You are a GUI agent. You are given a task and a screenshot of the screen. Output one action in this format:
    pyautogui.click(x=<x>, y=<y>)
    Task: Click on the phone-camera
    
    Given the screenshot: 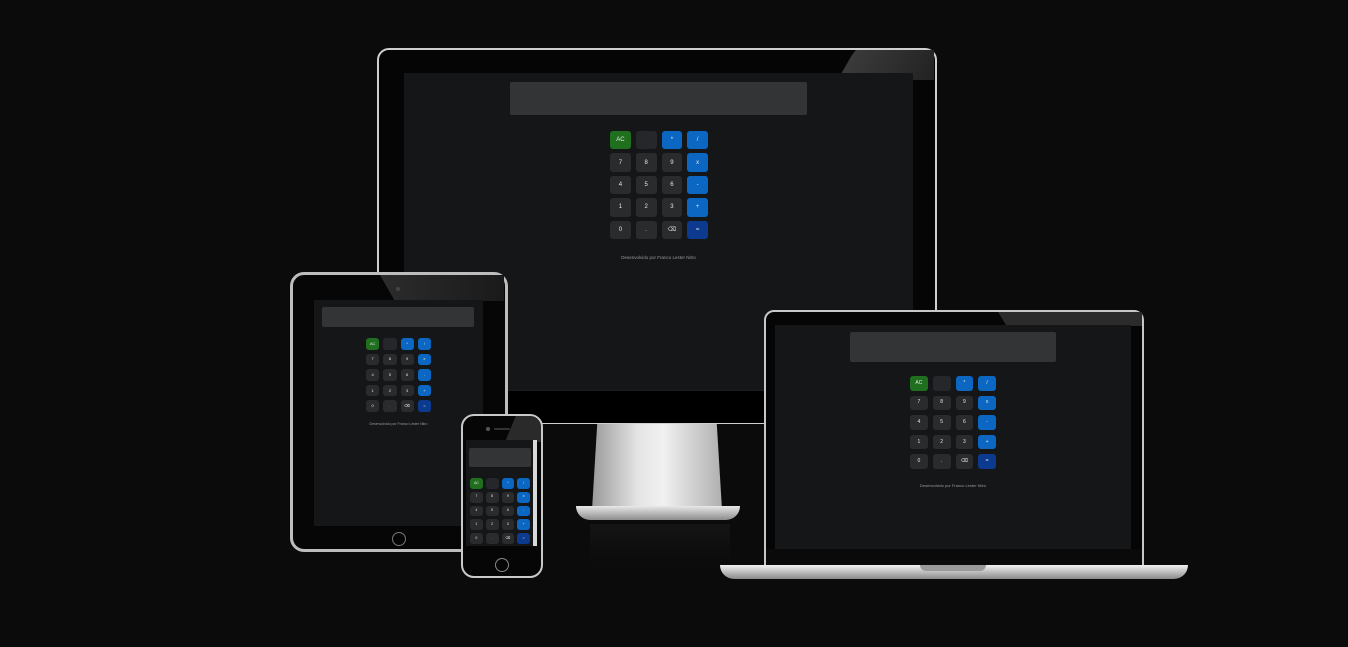 What is the action you would take?
    pyautogui.click(x=488, y=429)
    